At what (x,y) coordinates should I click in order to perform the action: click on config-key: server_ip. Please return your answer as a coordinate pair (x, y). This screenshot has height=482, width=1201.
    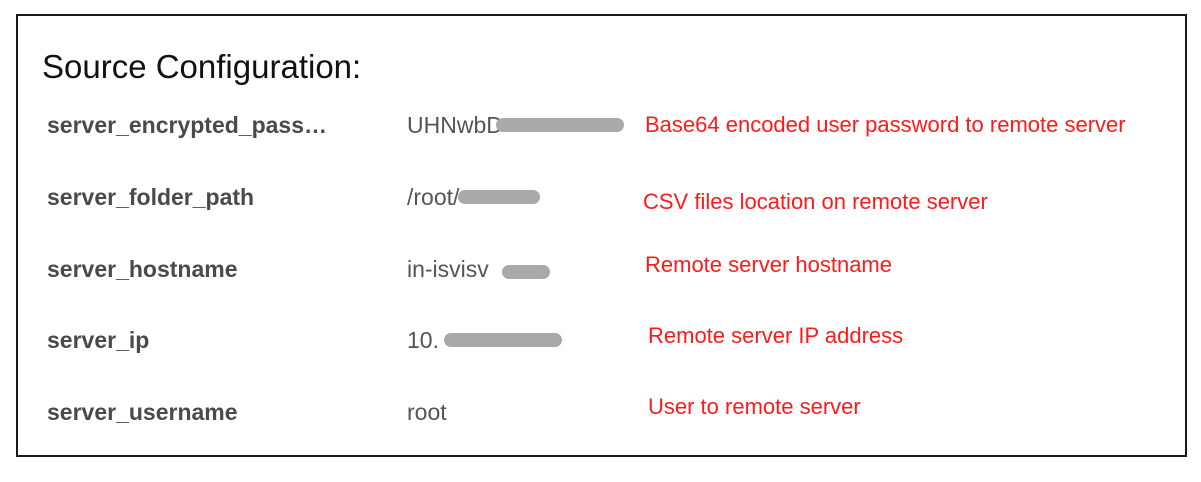
    Looking at the image, I should click on (98, 340).